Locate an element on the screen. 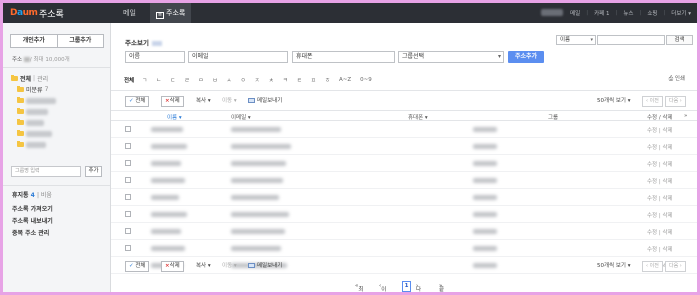  top-link-shopping: 쇼핑 is located at coordinates (652, 13).